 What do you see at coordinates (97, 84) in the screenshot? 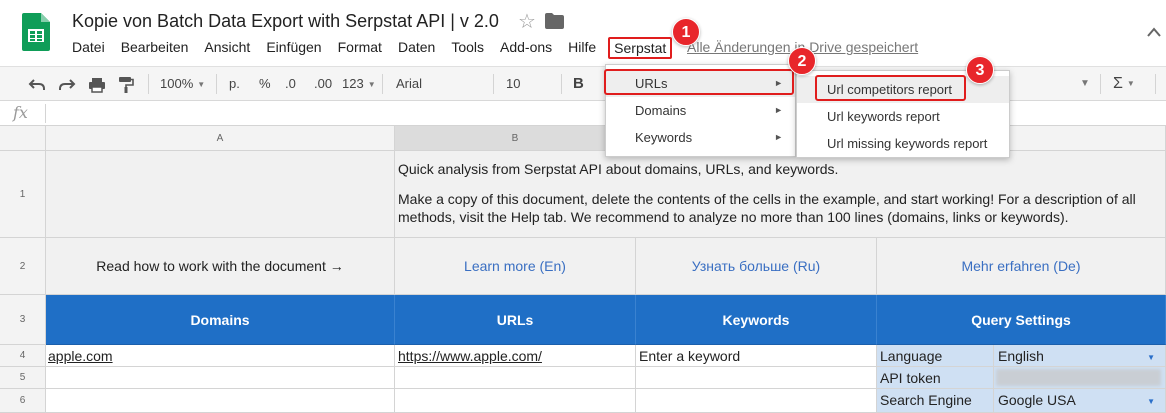
I see `print-icon` at bounding box center [97, 84].